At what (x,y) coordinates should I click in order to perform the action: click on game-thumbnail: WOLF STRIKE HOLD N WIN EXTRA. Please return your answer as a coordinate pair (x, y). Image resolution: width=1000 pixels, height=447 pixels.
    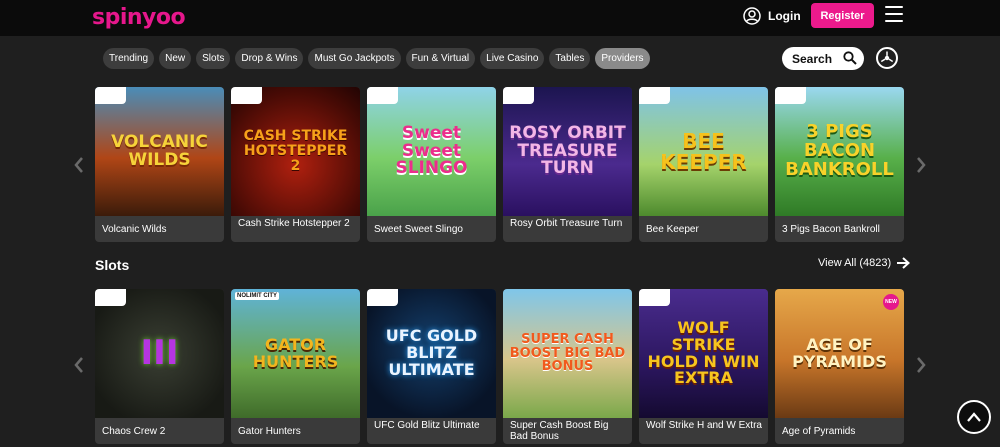
    Looking at the image, I should click on (703, 353).